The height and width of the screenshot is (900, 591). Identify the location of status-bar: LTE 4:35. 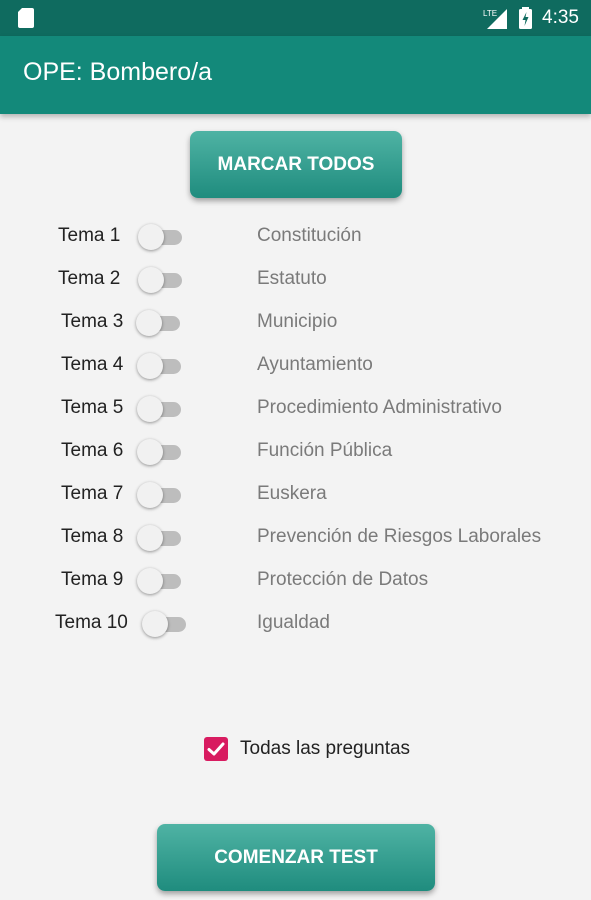
(295, 18).